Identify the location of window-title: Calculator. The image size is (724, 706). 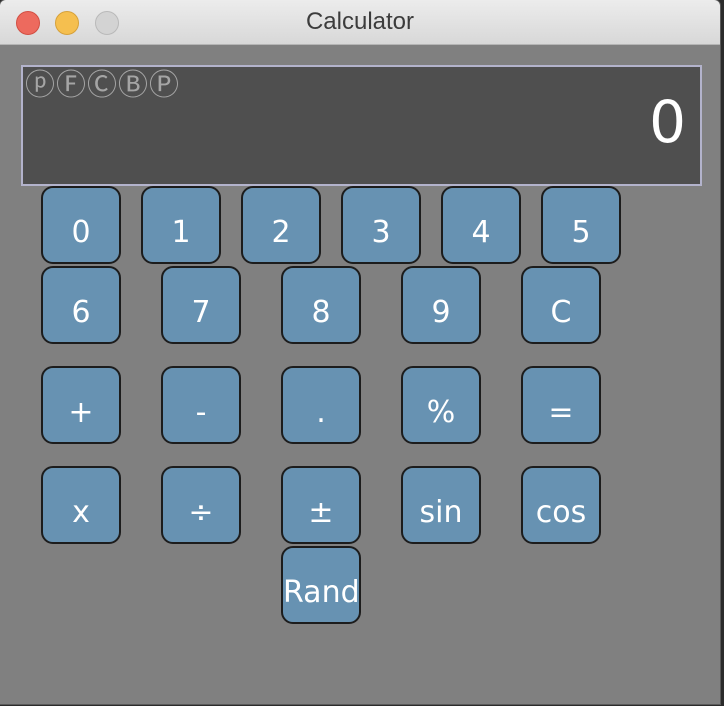
(360, 21).